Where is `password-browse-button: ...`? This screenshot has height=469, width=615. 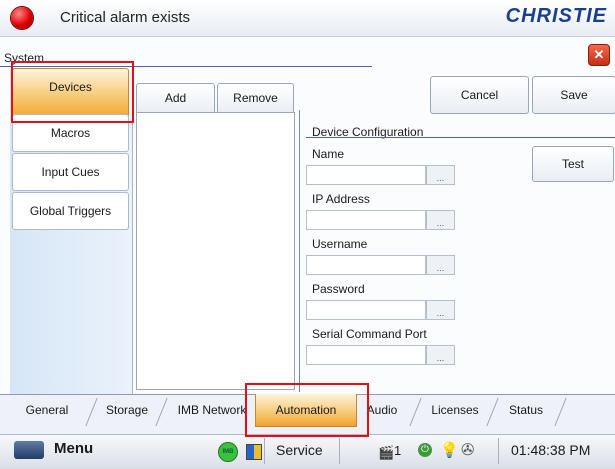
password-browse-button: ... is located at coordinates (440, 310).